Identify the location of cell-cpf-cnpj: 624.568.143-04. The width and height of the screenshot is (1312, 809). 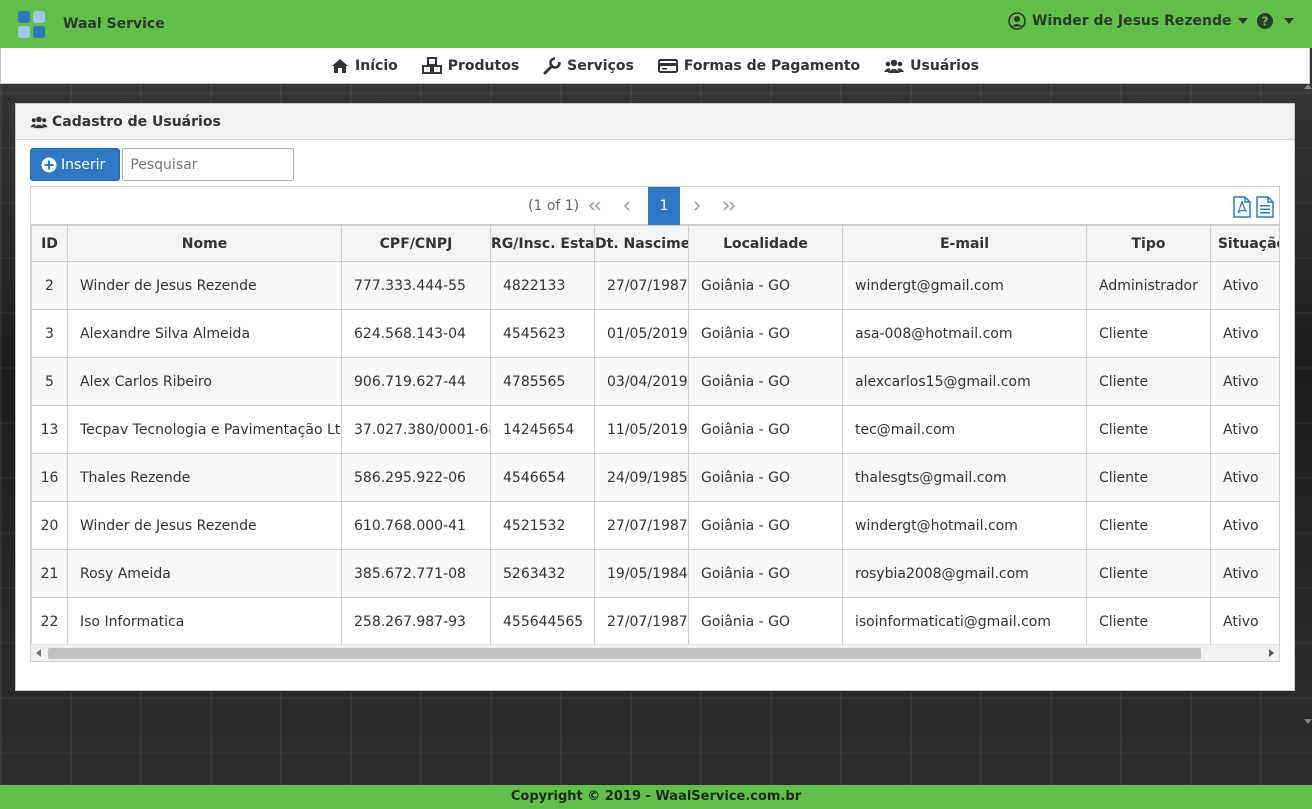
(416, 333).